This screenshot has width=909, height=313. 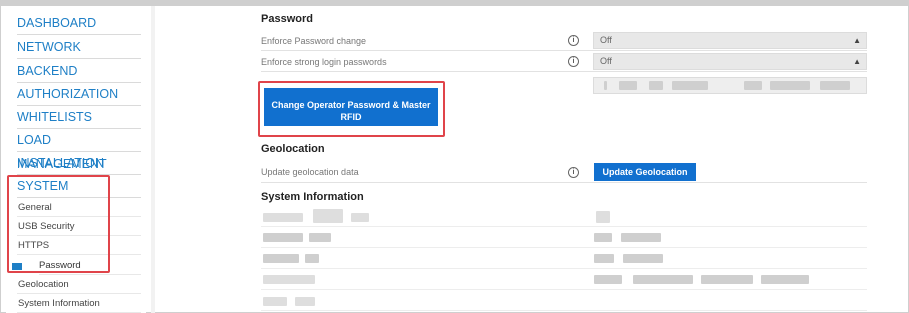 What do you see at coordinates (153, 159) in the screenshot?
I see `sidebar-divider` at bounding box center [153, 159].